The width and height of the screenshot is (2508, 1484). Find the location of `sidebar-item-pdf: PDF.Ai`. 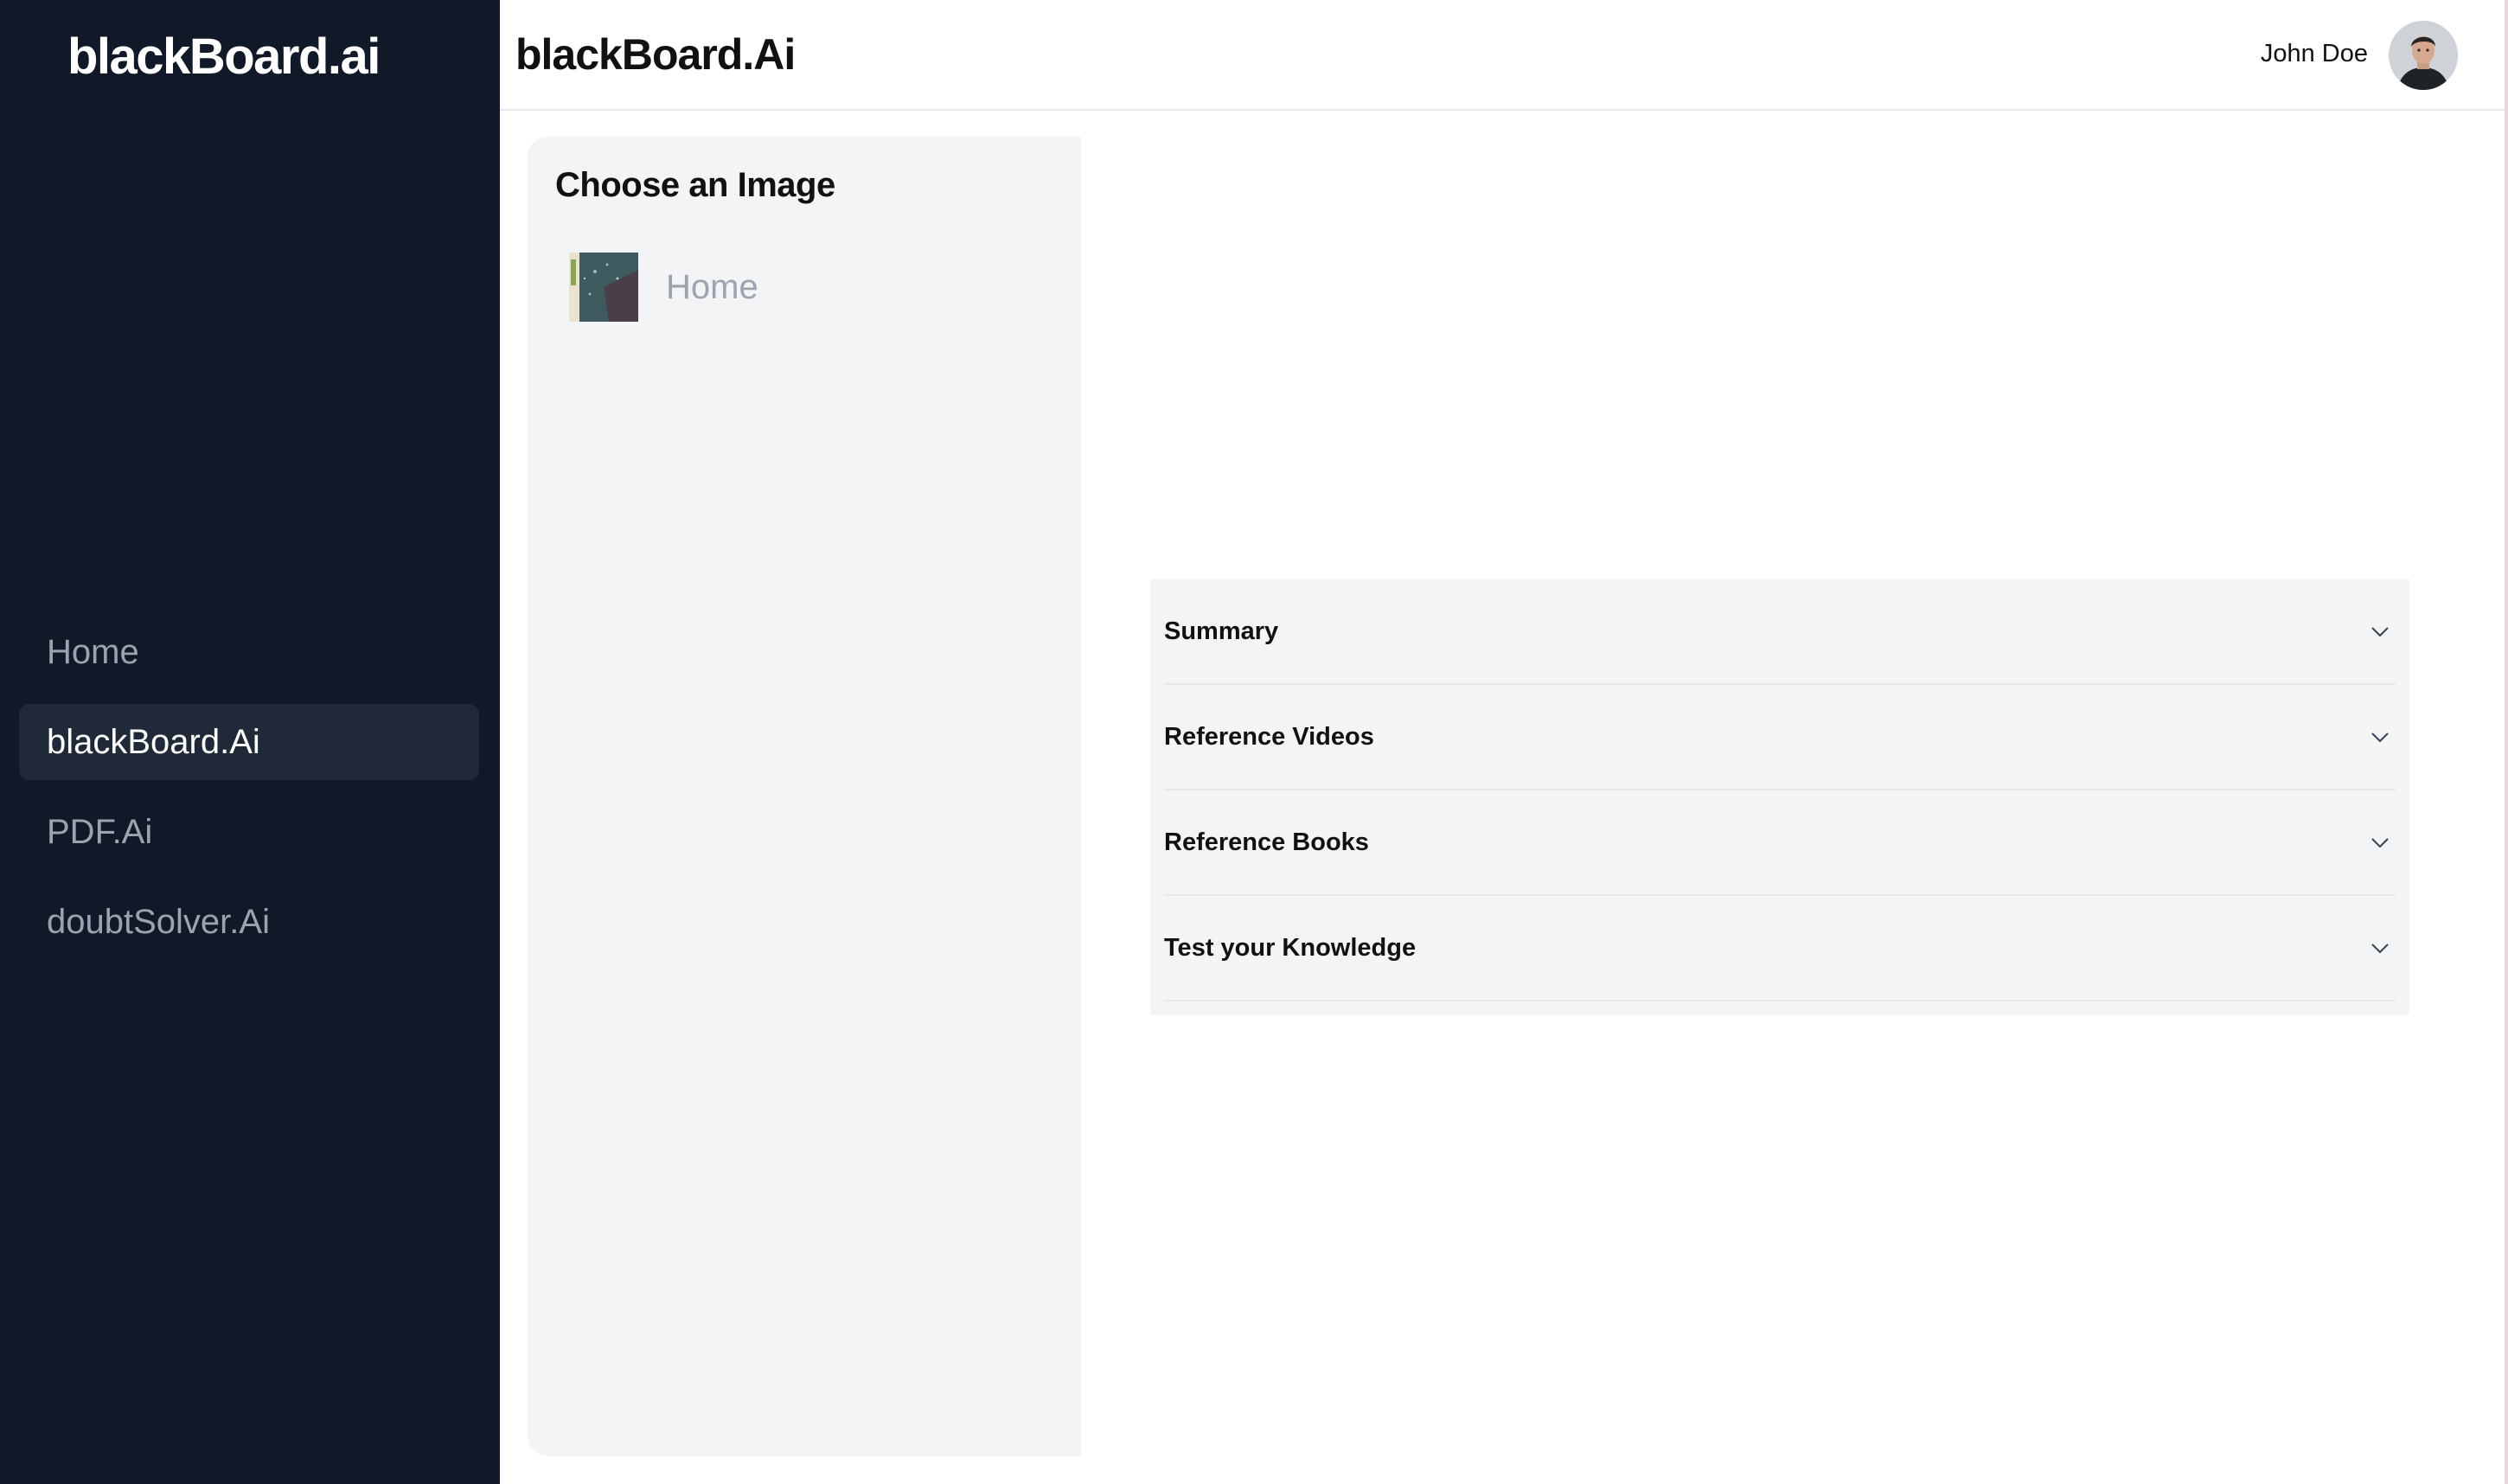

sidebar-item-pdf: PDF.Ai is located at coordinates (249, 832).